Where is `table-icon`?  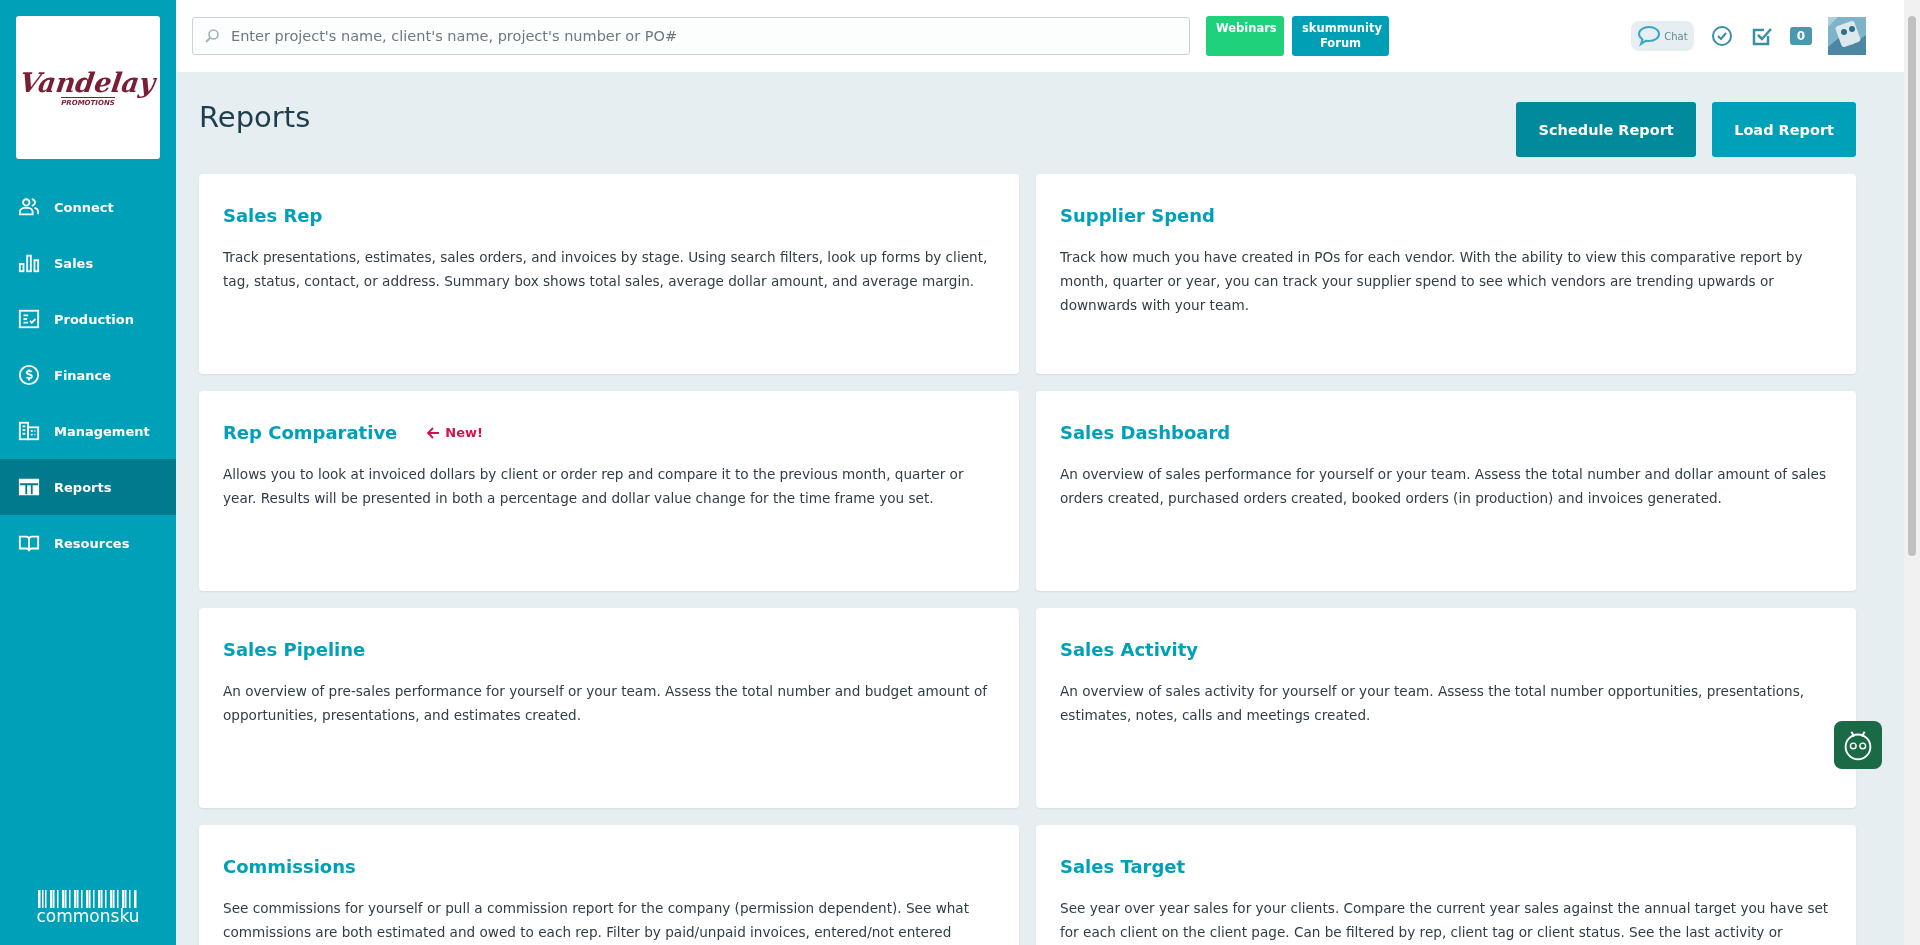 table-icon is located at coordinates (29, 487).